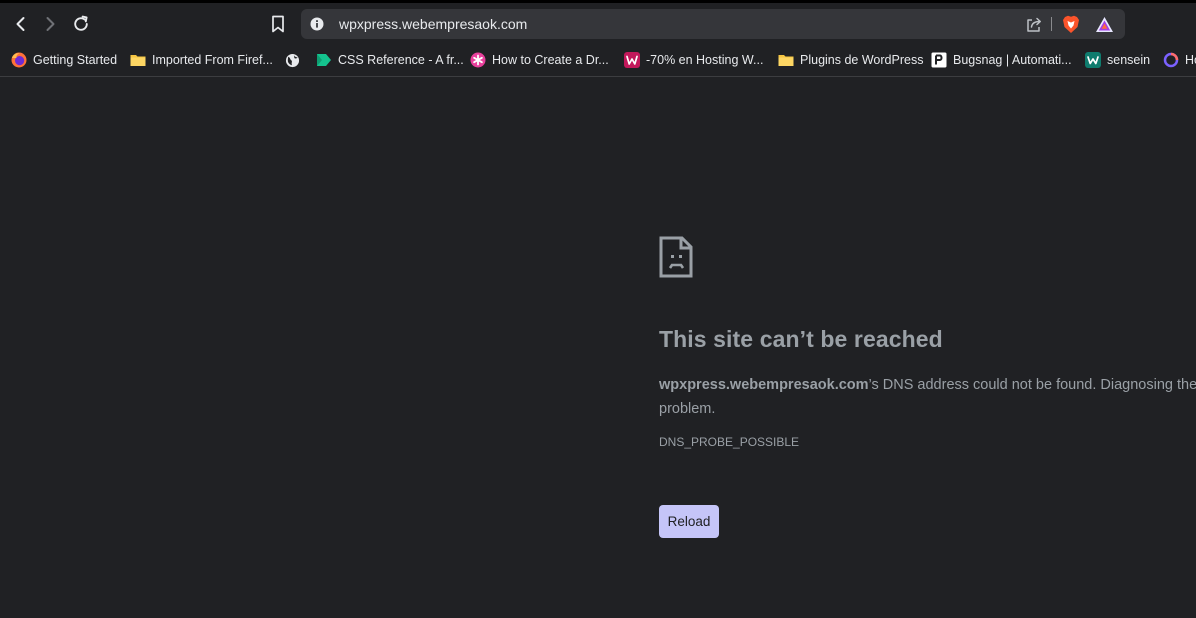 The image size is (1196, 618). Describe the element at coordinates (1179, 60) in the screenshot. I see `bookmark-ho: Ho` at that location.